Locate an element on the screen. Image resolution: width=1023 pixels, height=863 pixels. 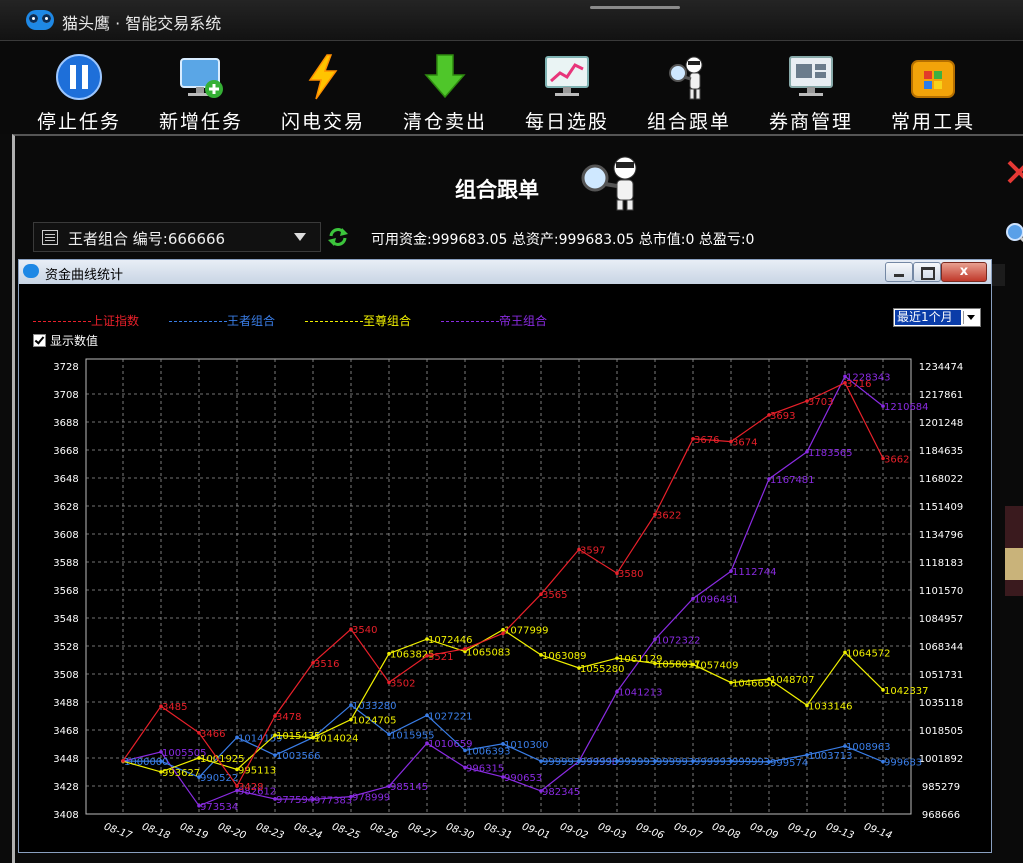
portfolio-follow-button: 组合跟单 is located at coordinates (689, 91).